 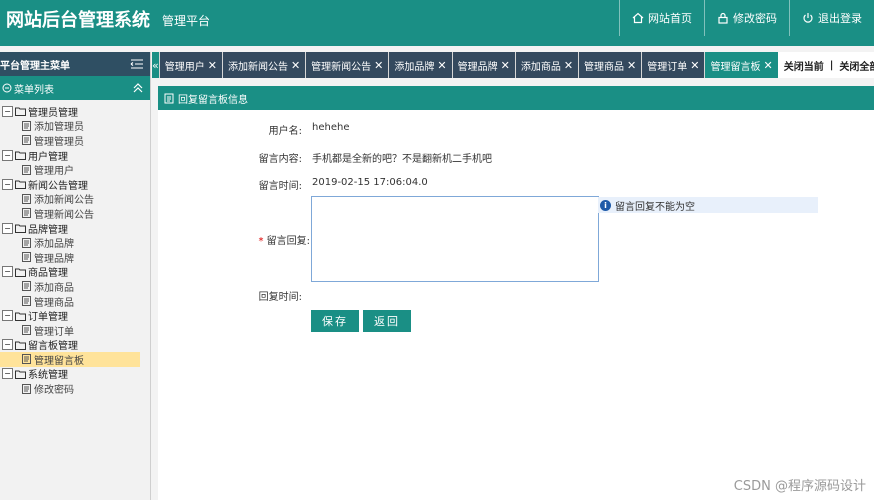 I want to click on tree-group-label: 系统管理, so click(x=48, y=376).